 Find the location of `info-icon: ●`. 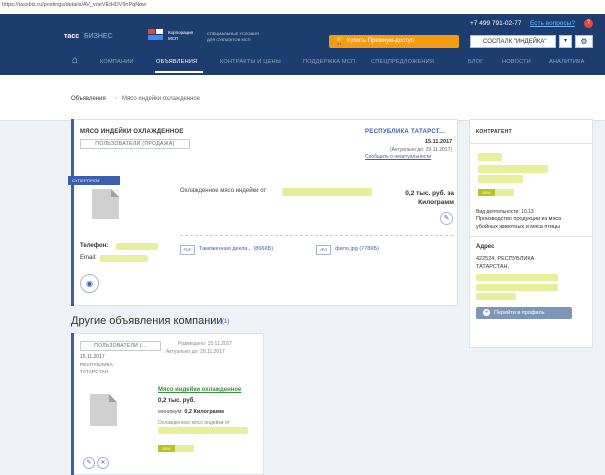

info-icon: ● is located at coordinates (486, 312).